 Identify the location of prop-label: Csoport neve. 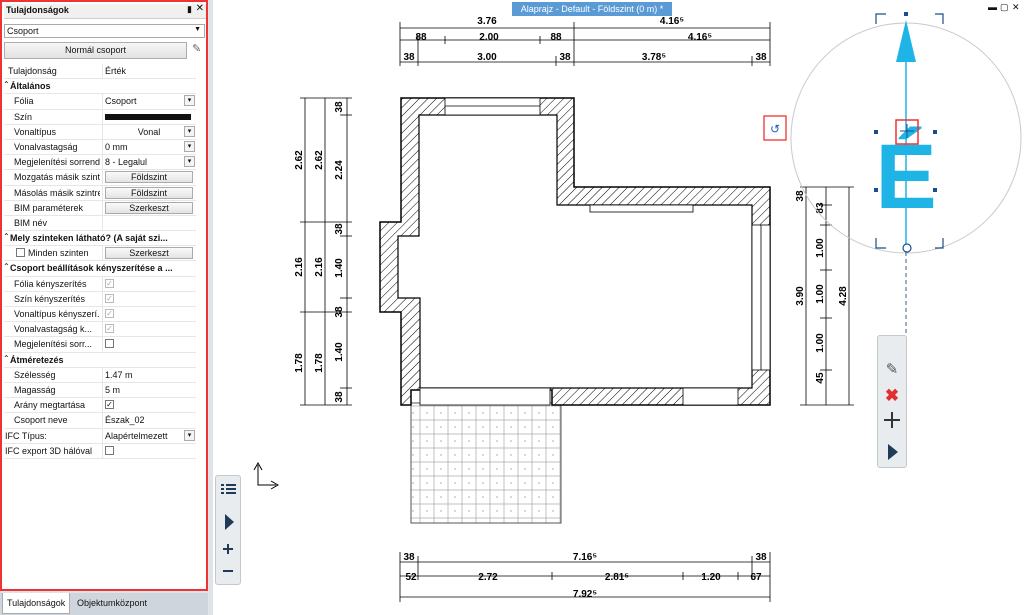
(41, 420).